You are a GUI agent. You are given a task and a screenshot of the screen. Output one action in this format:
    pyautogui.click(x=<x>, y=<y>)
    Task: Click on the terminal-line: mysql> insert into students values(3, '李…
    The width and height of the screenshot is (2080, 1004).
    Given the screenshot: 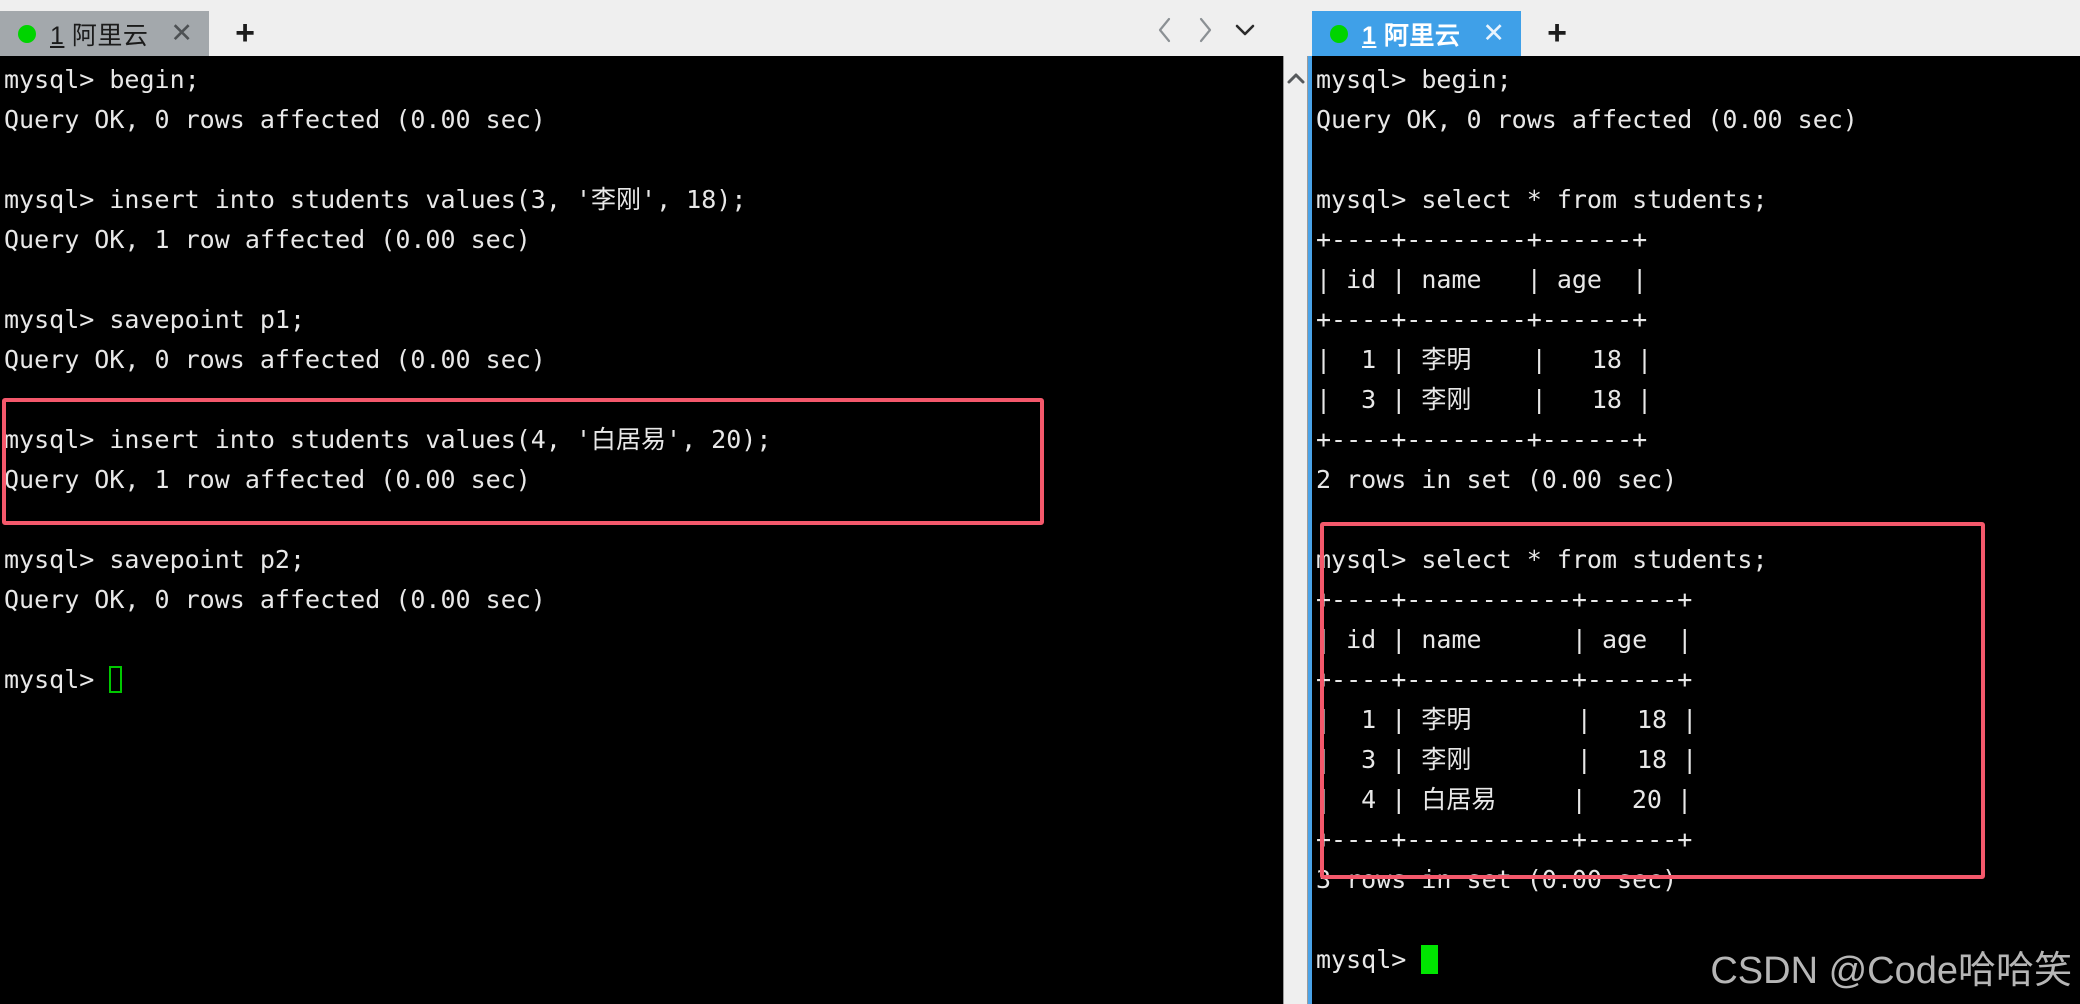 What is the action you would take?
    pyautogui.click(x=375, y=199)
    